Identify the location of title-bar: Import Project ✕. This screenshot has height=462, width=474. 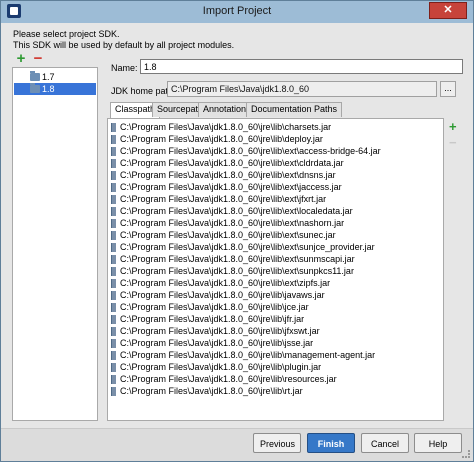
(237, 12).